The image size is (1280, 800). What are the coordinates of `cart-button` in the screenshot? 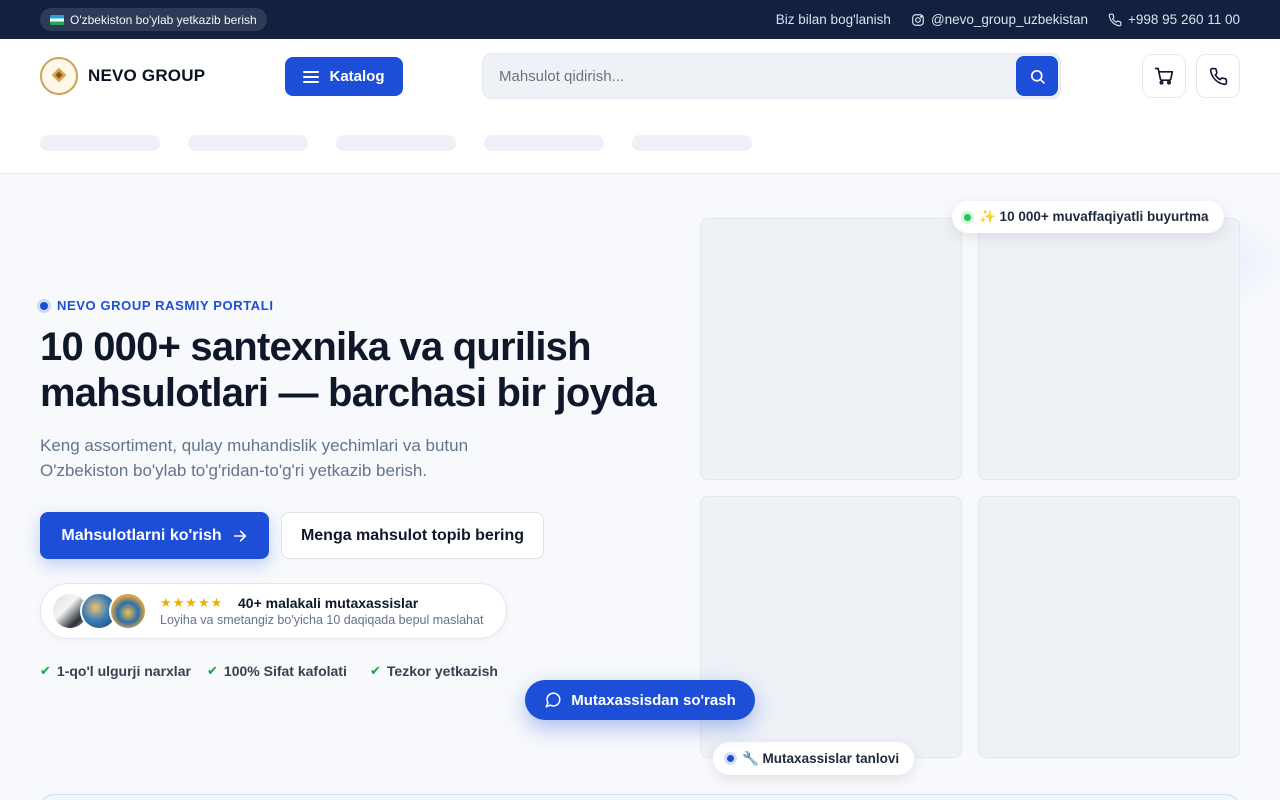 It's located at (1164, 76).